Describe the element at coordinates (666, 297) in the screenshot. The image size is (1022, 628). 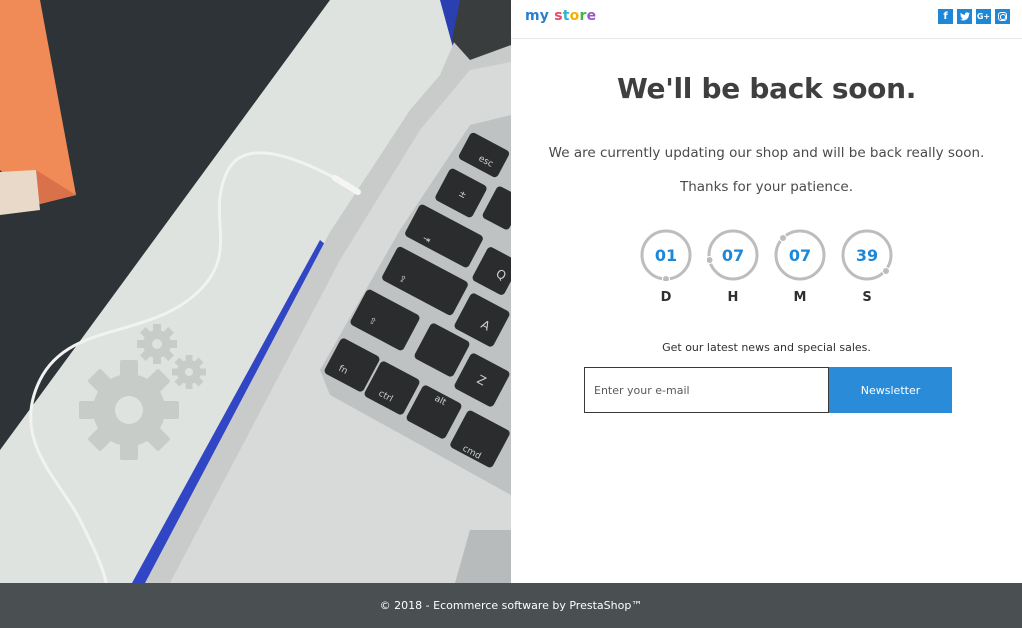
I see `countdown-days-label: D` at that location.